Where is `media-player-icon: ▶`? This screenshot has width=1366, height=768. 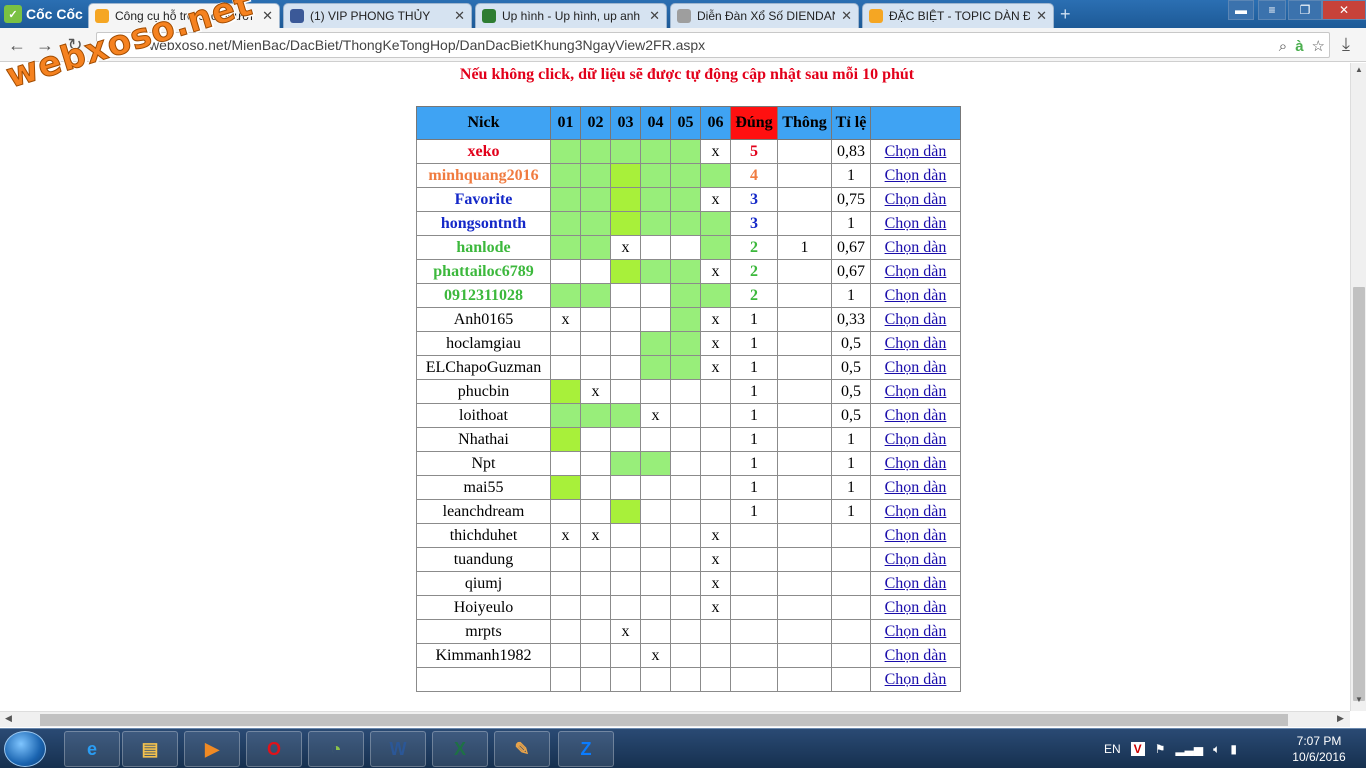
media-player-icon: ▶ is located at coordinates (212, 749).